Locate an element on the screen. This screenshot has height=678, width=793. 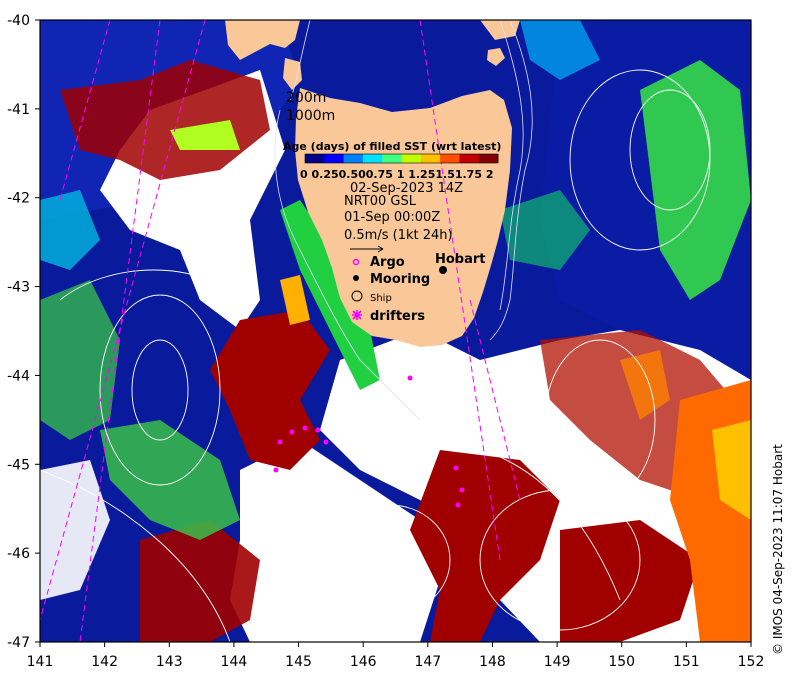
ship-label: Ship is located at coordinates (381, 298).